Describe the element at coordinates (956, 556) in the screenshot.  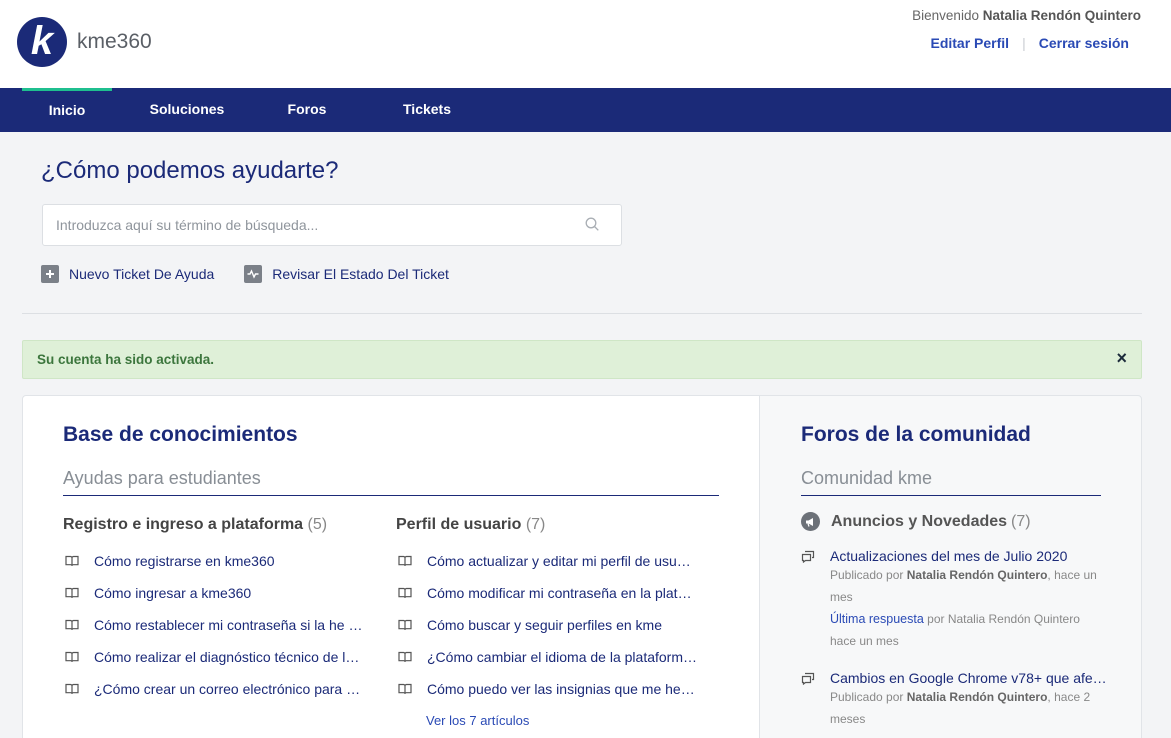
I see `topic-title-link: Actualizaciones del mes de Julio 2020` at that location.